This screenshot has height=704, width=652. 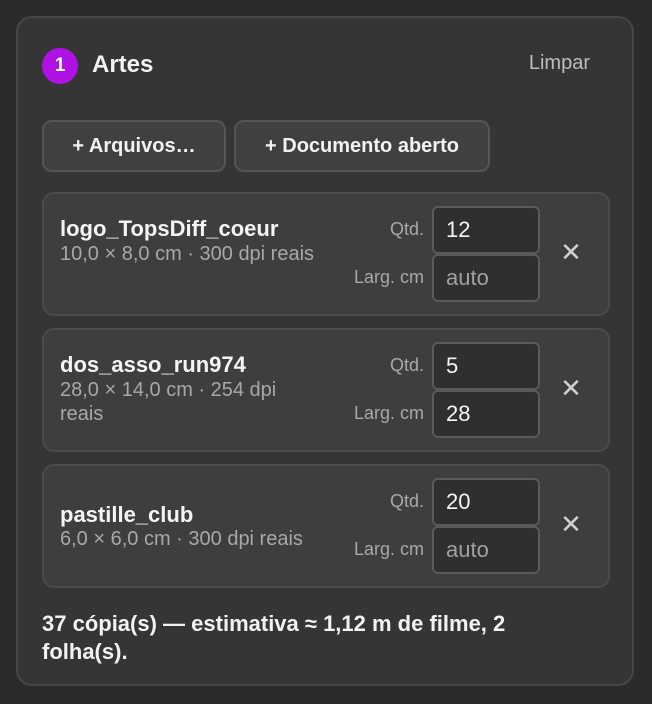 I want to click on artwork-meta: 10,0 × 8,0 cm · 300 dpi reais, so click(x=187, y=254).